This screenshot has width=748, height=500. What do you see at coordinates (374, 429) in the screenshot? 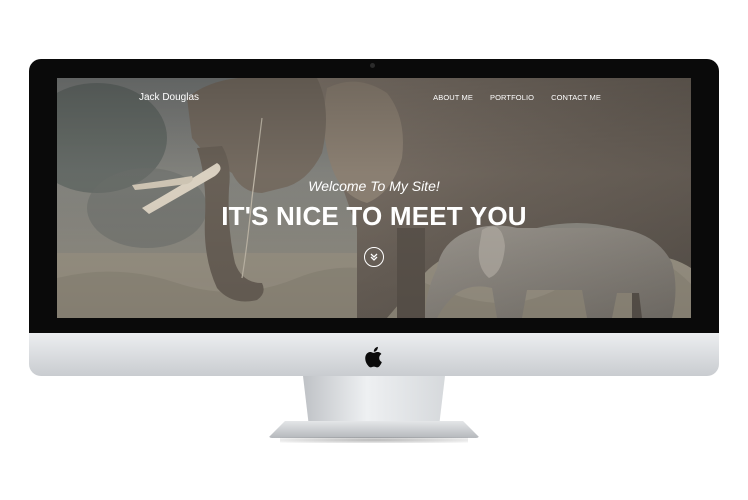
I see `imac-stand-base` at bounding box center [374, 429].